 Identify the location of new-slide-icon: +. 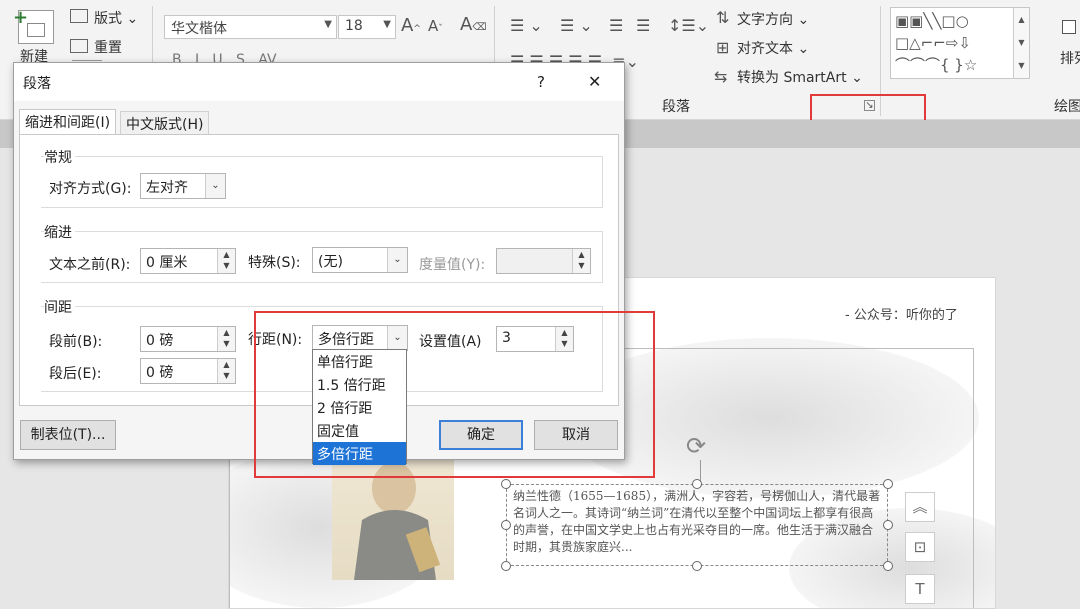
(33, 25).